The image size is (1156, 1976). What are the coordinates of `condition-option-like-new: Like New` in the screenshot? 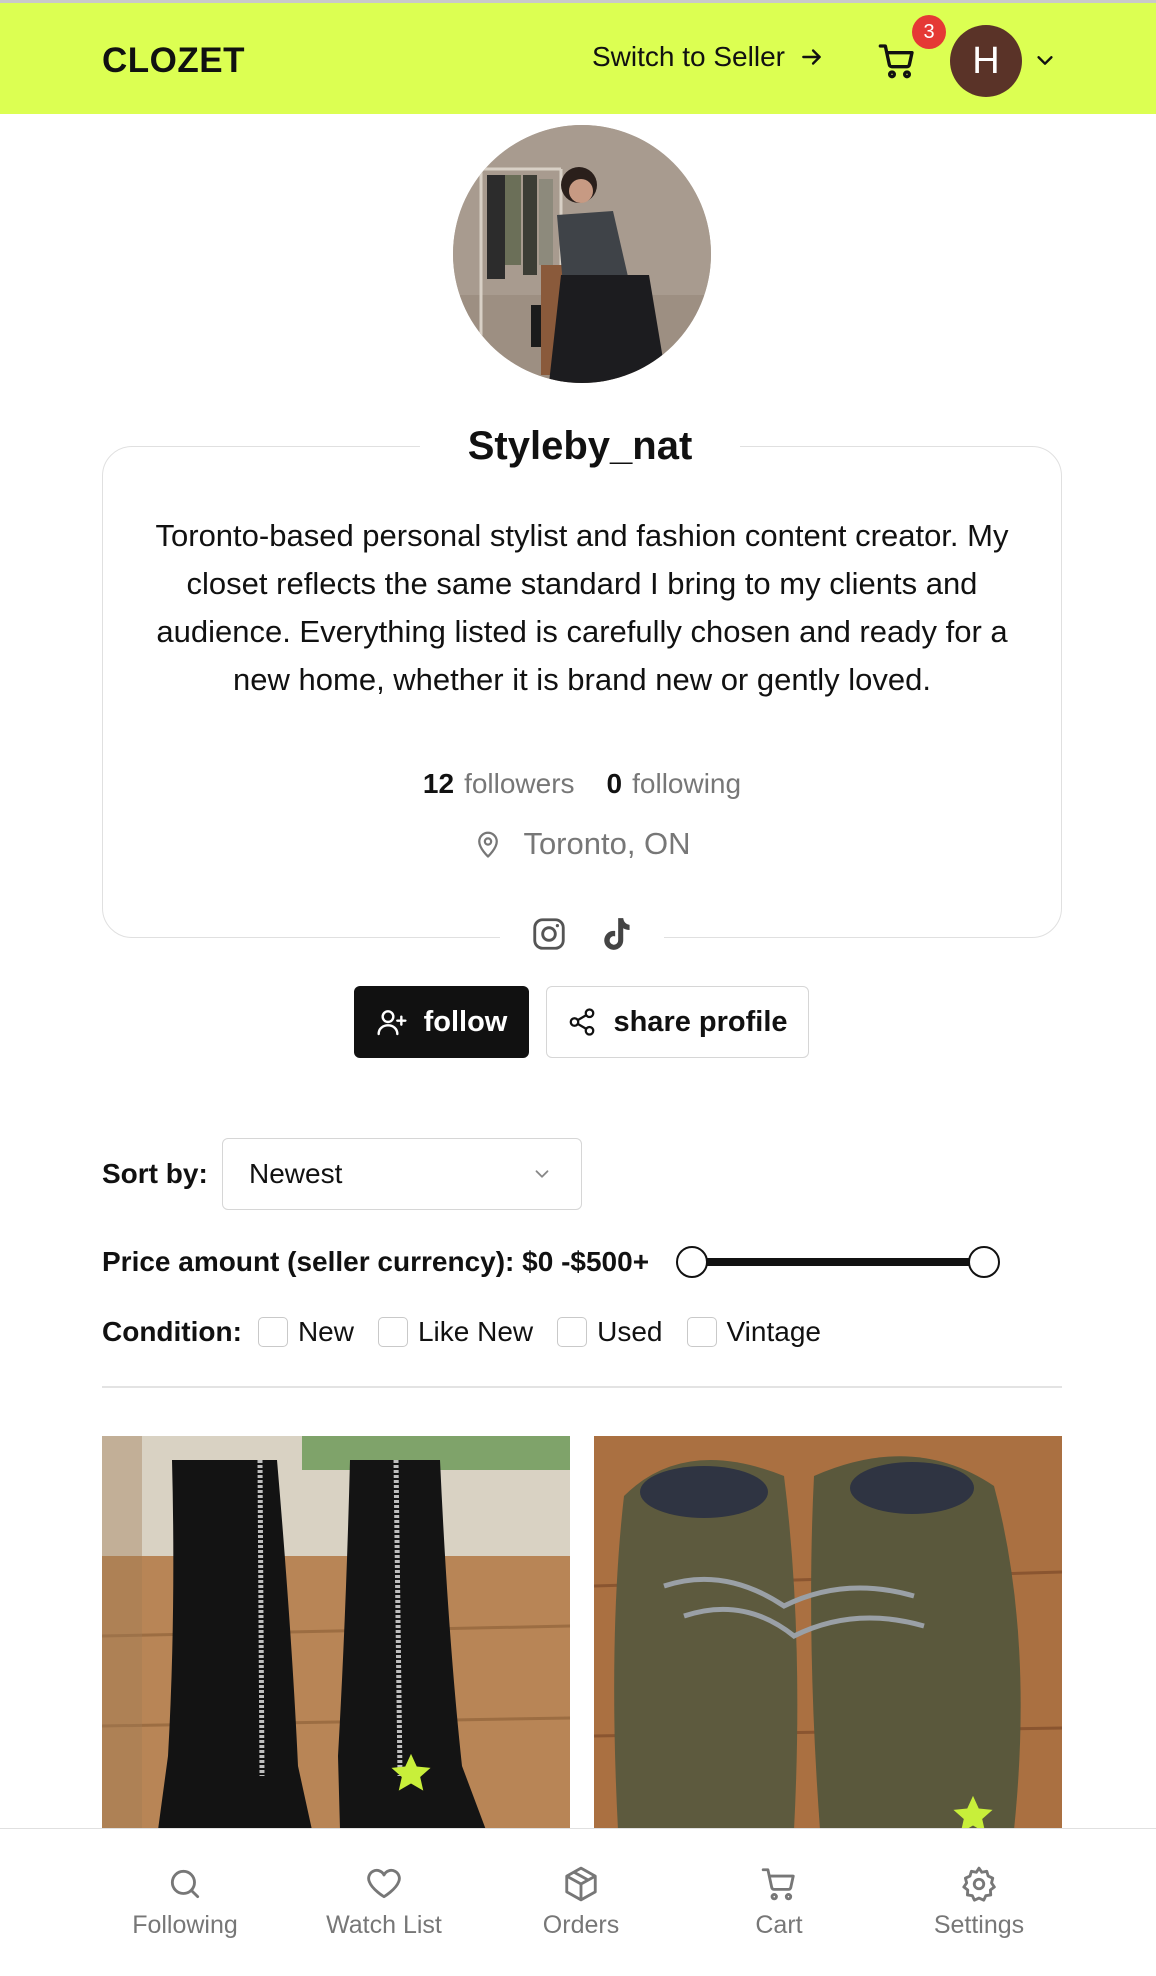 It's located at (455, 1332).